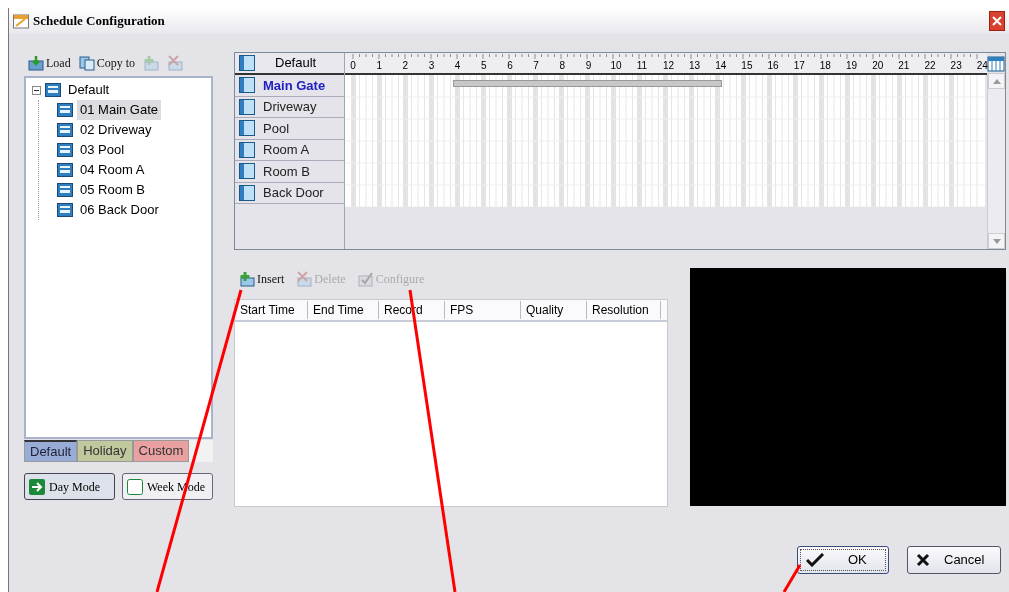  What do you see at coordinates (289, 86) in the screenshot?
I see `camera-row: Main Gate` at bounding box center [289, 86].